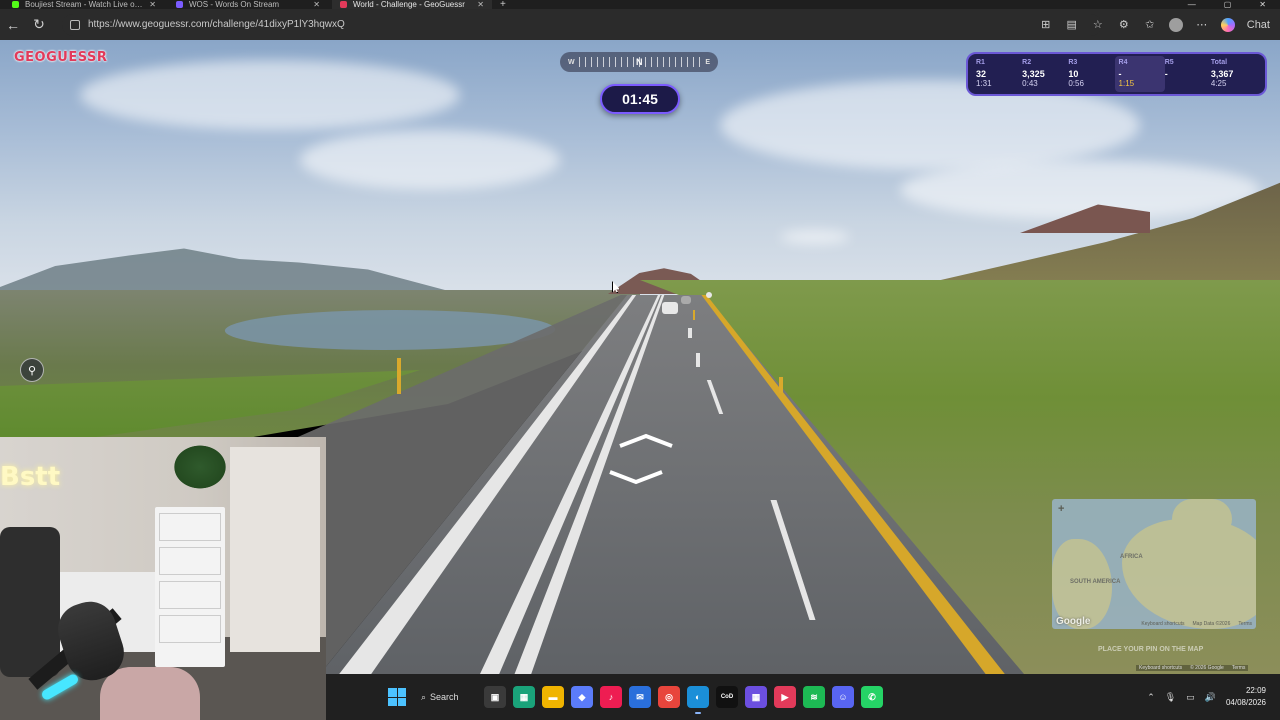 This screenshot has height=720, width=1280. I want to click on movement-arrows, so click(641, 462).